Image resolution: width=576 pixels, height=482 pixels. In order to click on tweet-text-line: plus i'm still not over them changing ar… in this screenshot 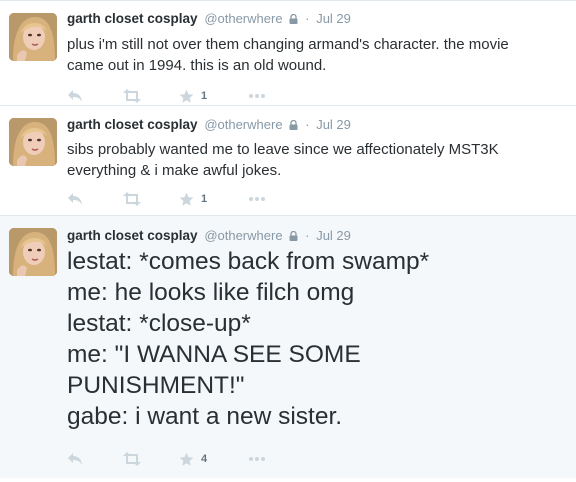, I will do `click(288, 44)`.